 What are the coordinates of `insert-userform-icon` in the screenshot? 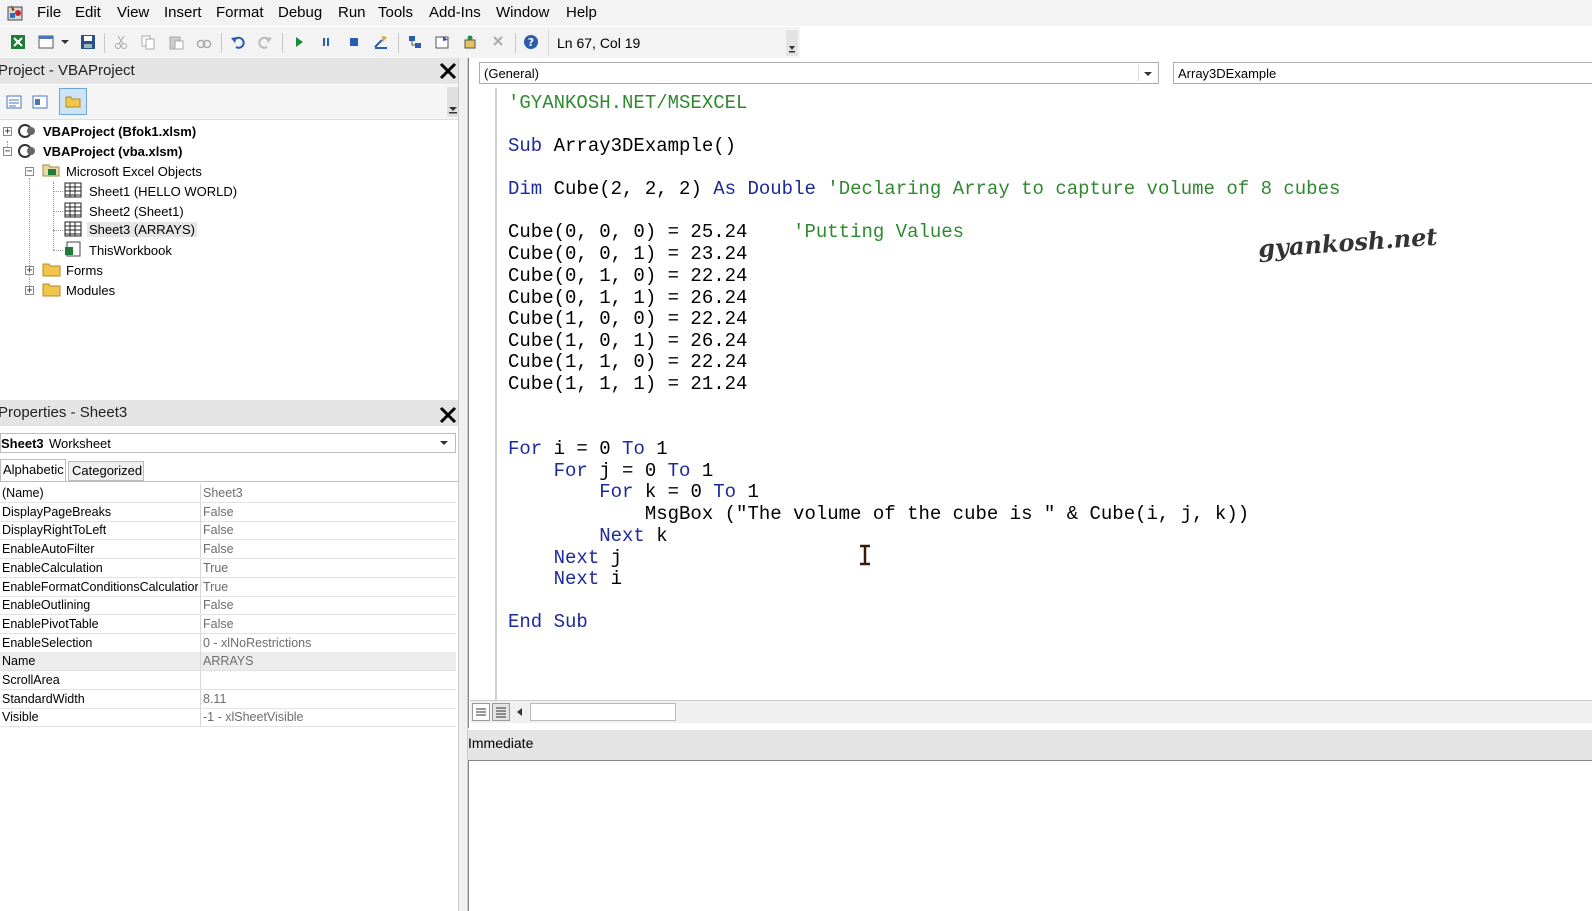 It's located at (46, 42).